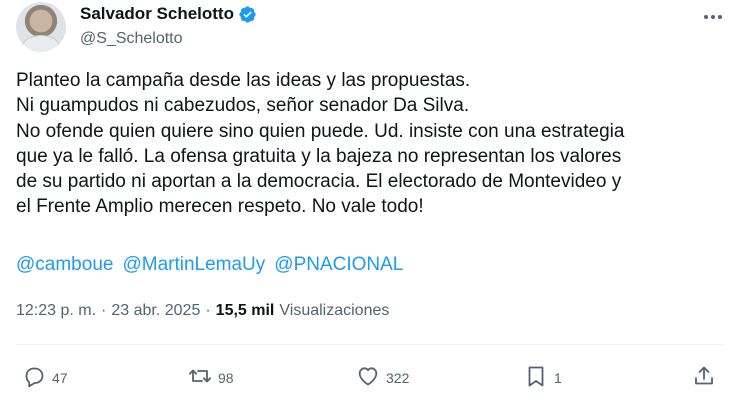 The width and height of the screenshot is (740, 404). I want to click on handle: @S_Schelotto, so click(131, 39).